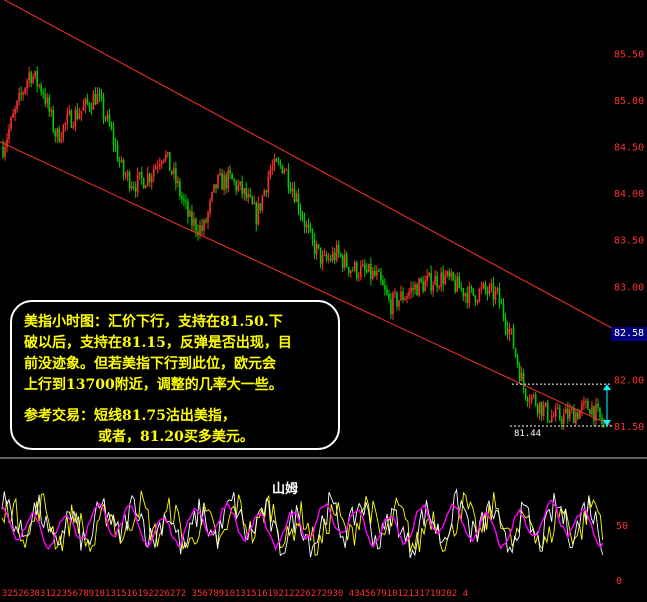  I want to click on oscillator-line-magenta, so click(302, 525).